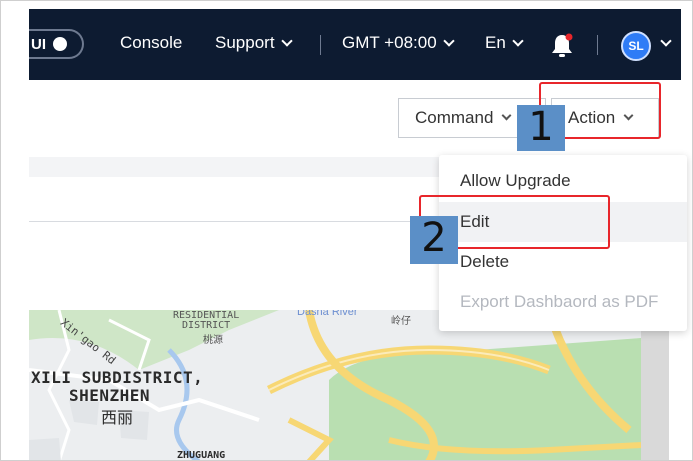 The image size is (693, 461). Describe the element at coordinates (38, 44) in the screenshot. I see `ui-toggle-label: UI` at that location.